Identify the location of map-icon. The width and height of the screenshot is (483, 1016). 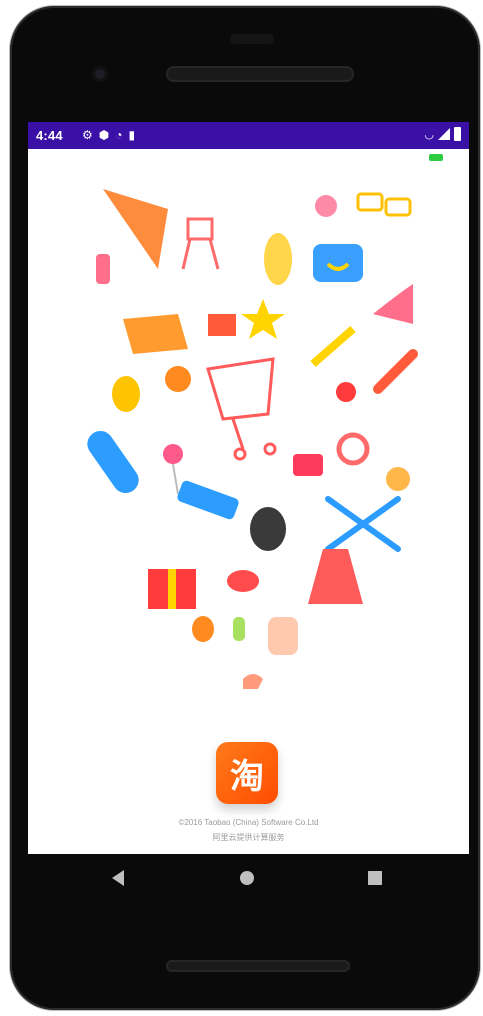
(155, 334).